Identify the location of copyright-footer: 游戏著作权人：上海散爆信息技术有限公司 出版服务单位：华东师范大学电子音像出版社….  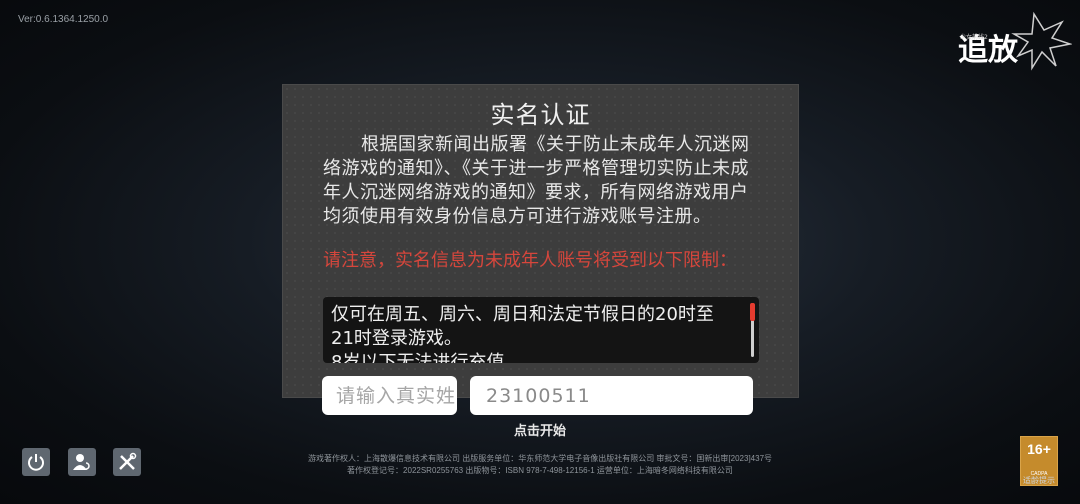
(540, 465).